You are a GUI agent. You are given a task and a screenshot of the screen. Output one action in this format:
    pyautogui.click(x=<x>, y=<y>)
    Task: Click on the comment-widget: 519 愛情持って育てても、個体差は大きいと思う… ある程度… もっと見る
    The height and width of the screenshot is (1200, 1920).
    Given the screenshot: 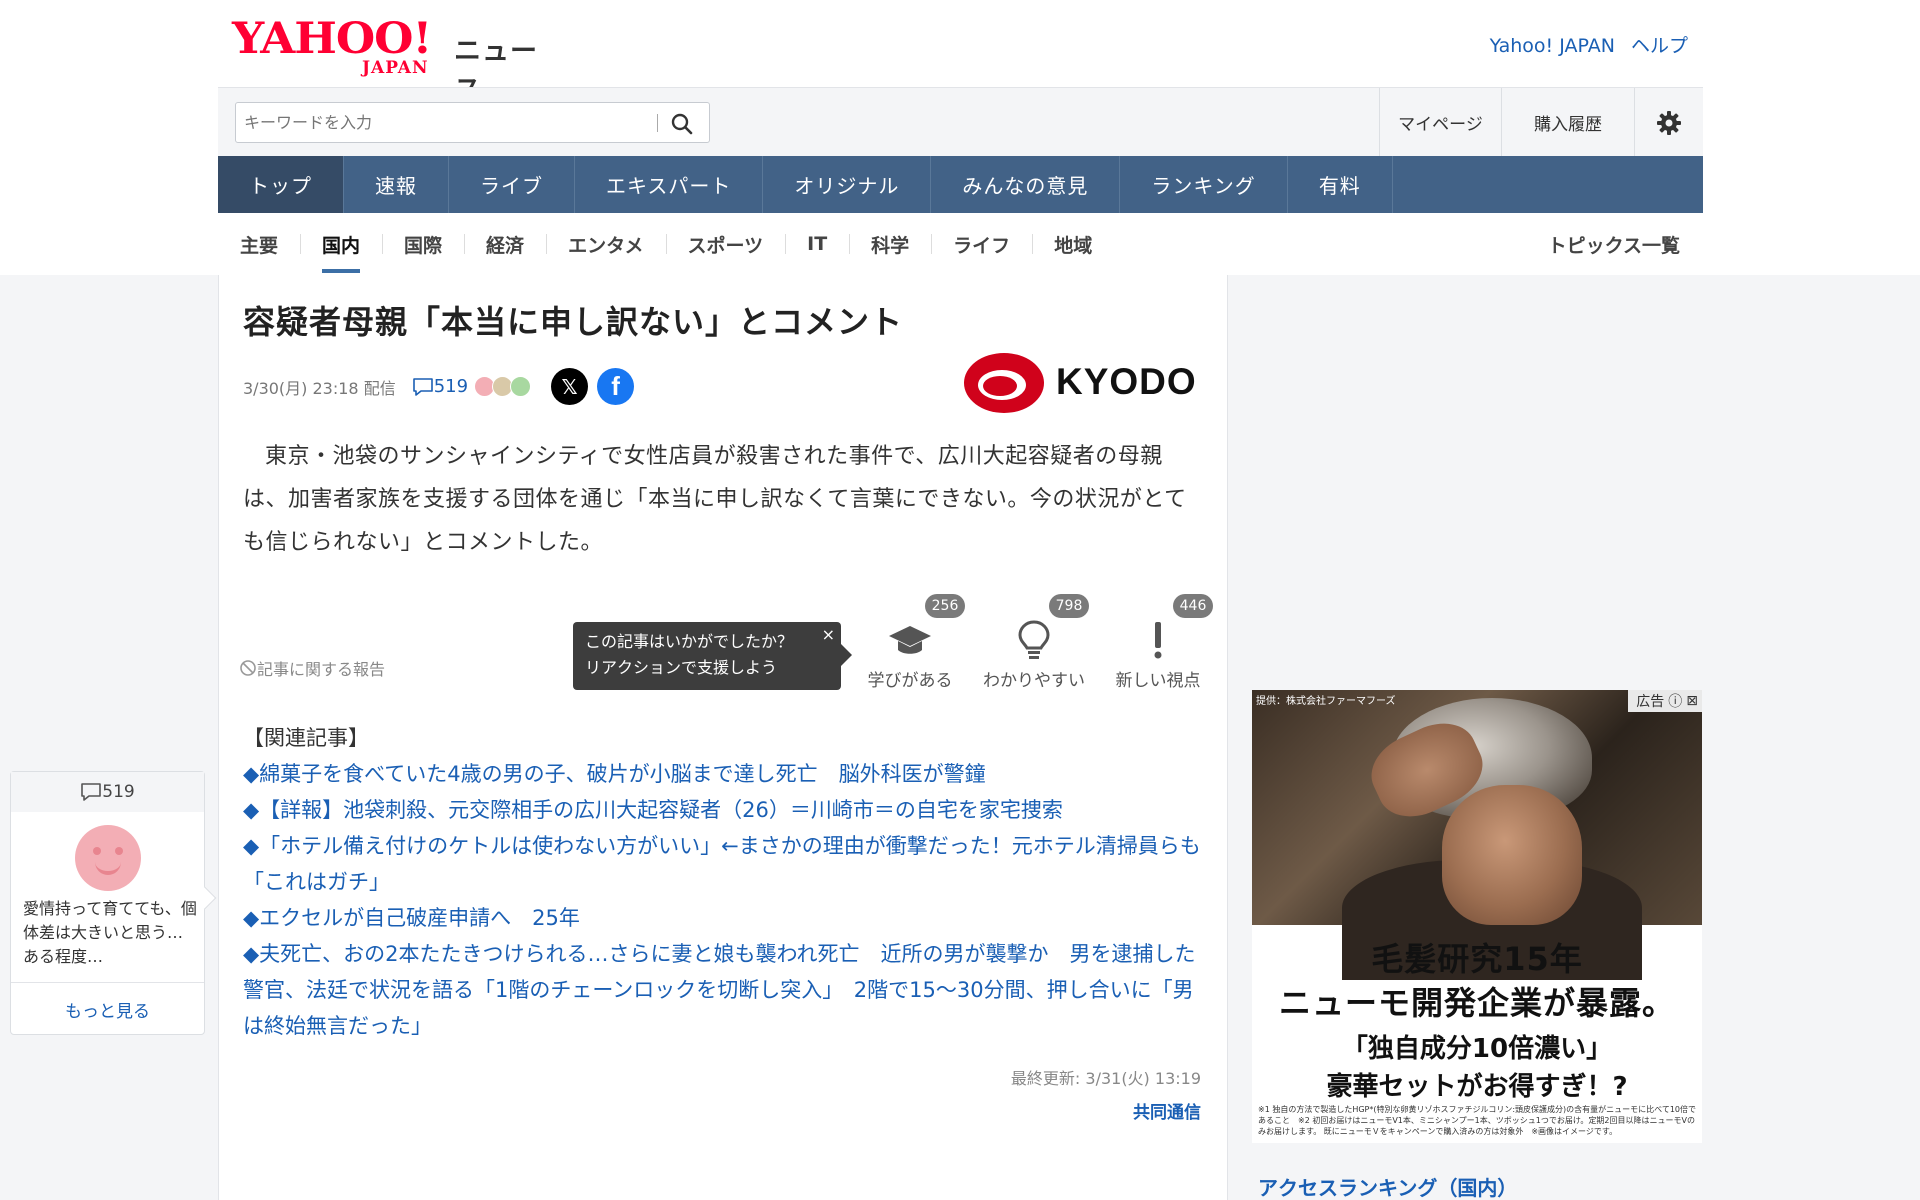 What is the action you would take?
    pyautogui.click(x=113, y=903)
    